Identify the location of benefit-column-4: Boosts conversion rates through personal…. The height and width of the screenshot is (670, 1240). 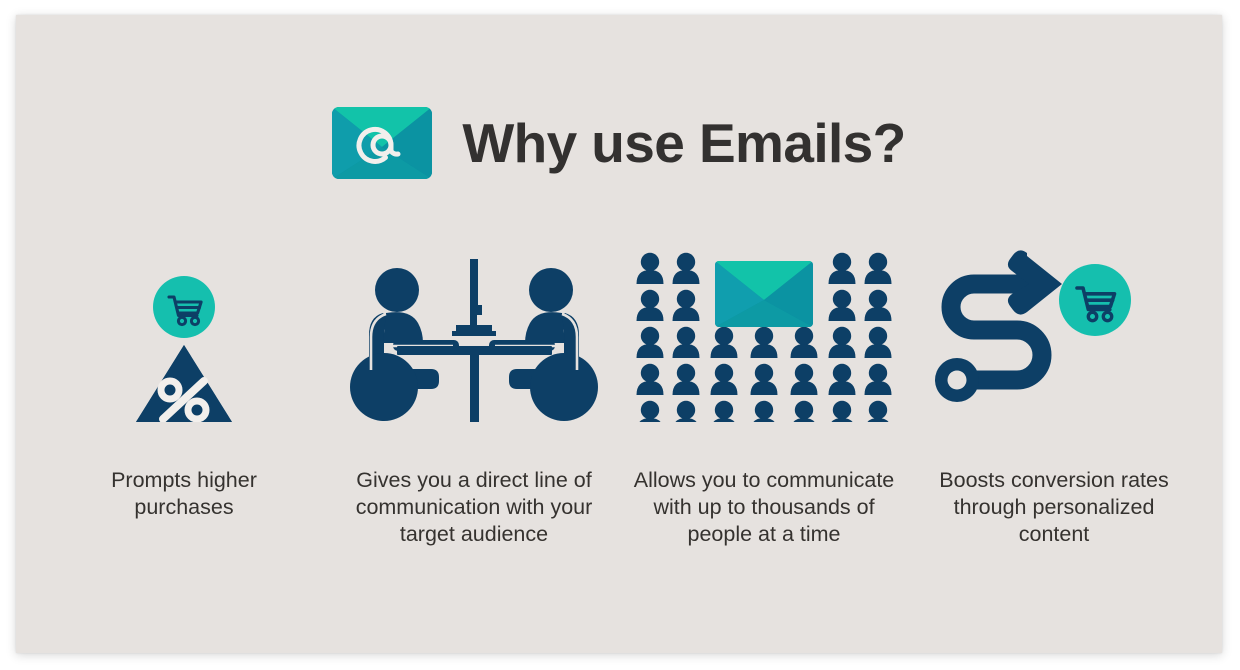
(1054, 397).